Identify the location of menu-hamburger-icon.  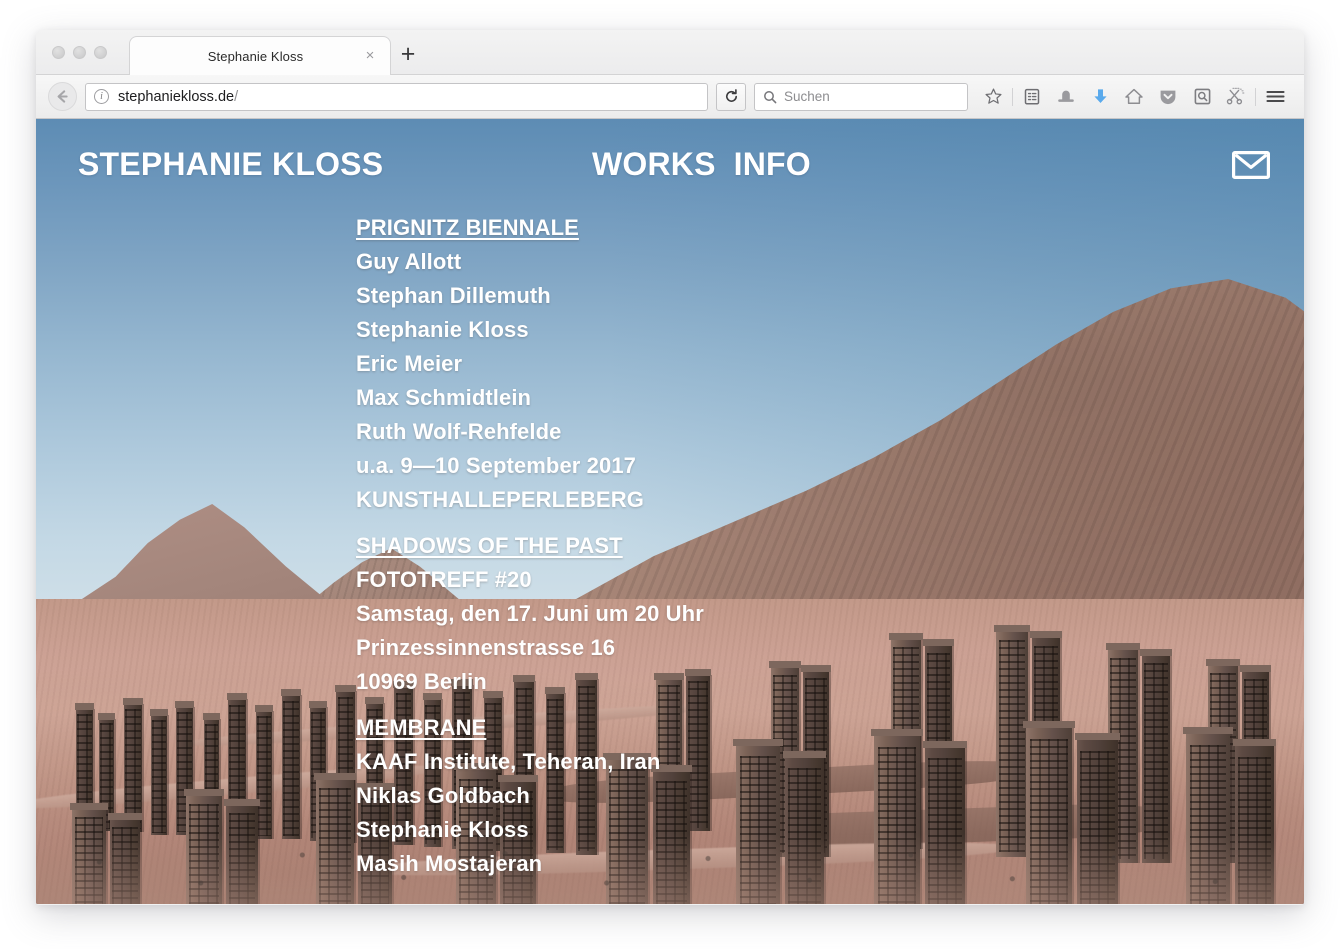
(1275, 96).